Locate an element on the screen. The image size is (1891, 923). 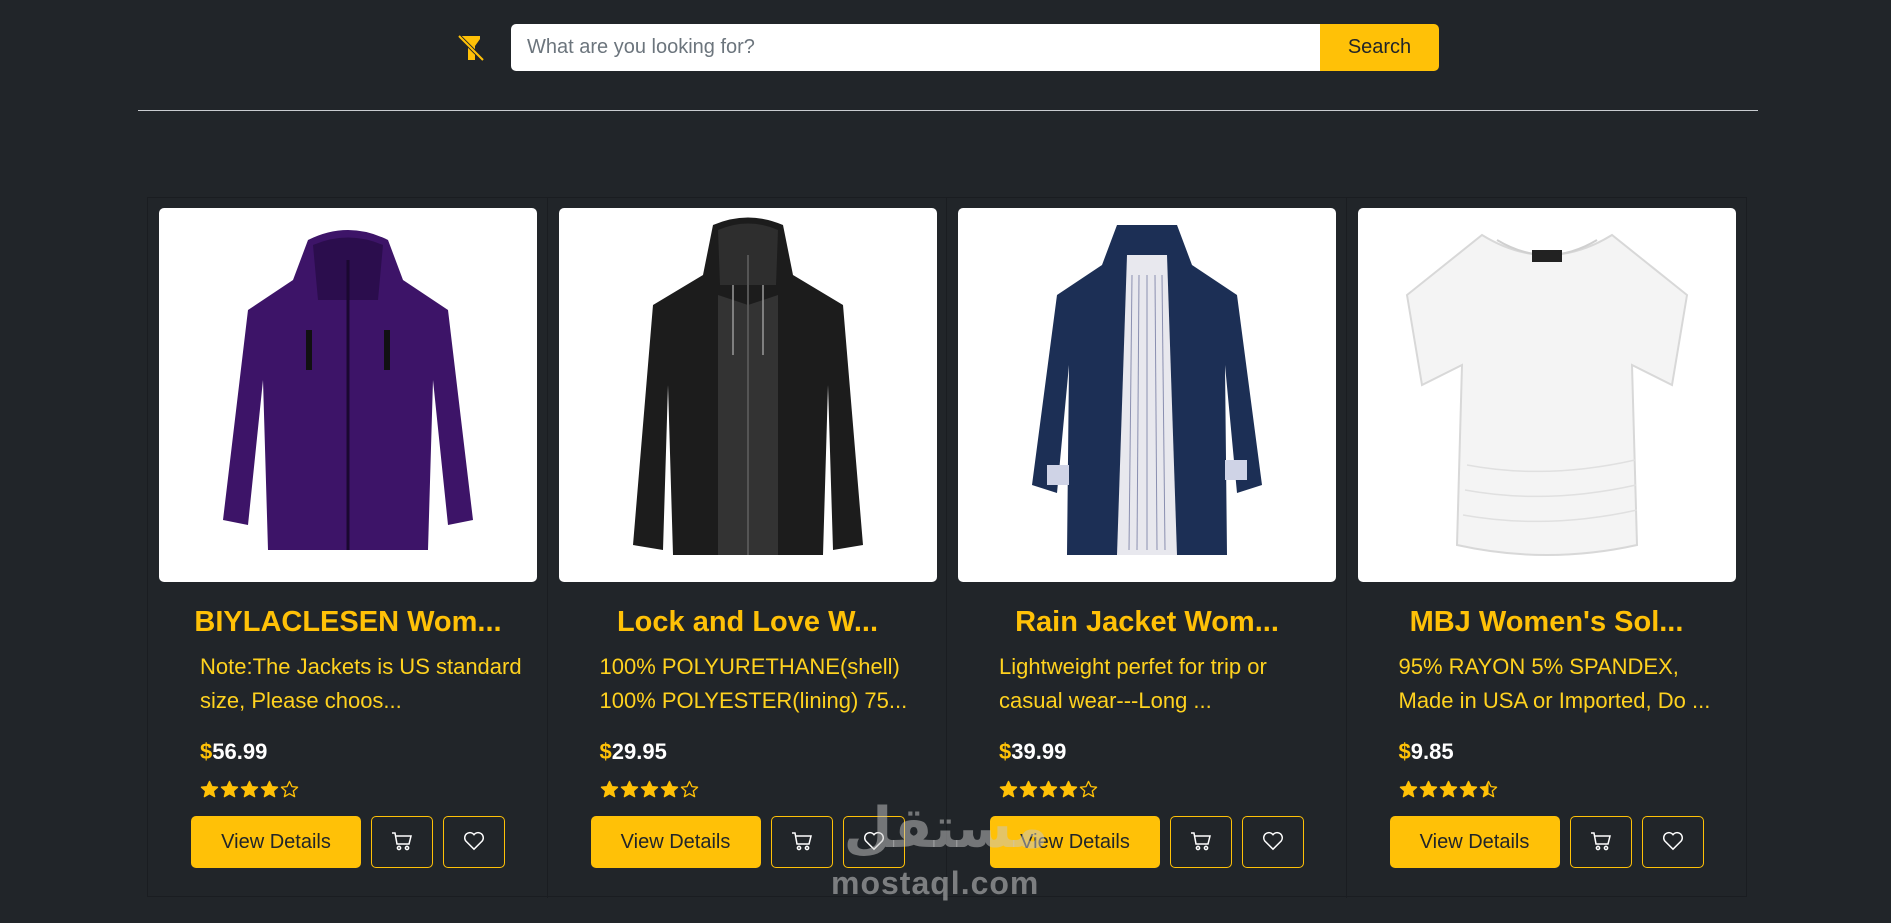
description-line: Note:The Jackets is US standard is located at coordinates (361, 666).